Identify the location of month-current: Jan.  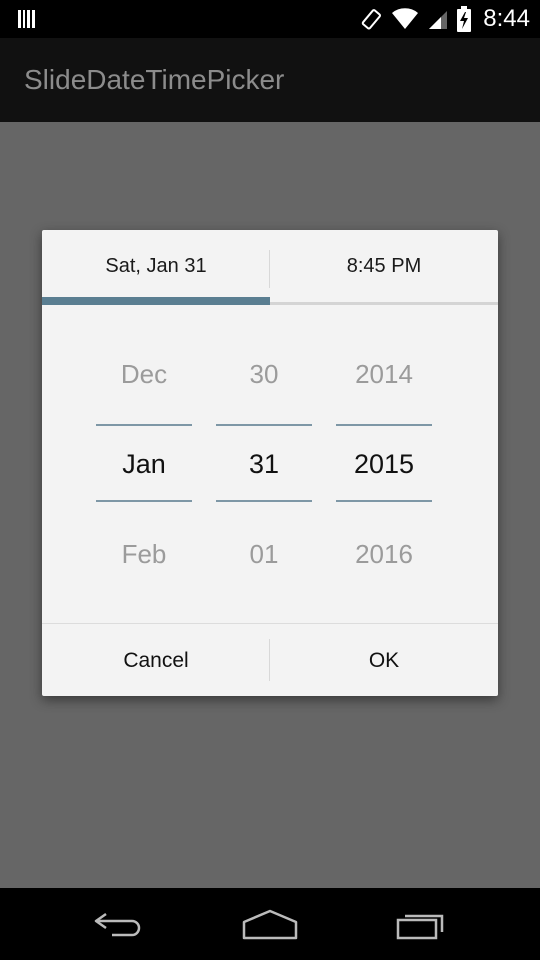
(144, 464).